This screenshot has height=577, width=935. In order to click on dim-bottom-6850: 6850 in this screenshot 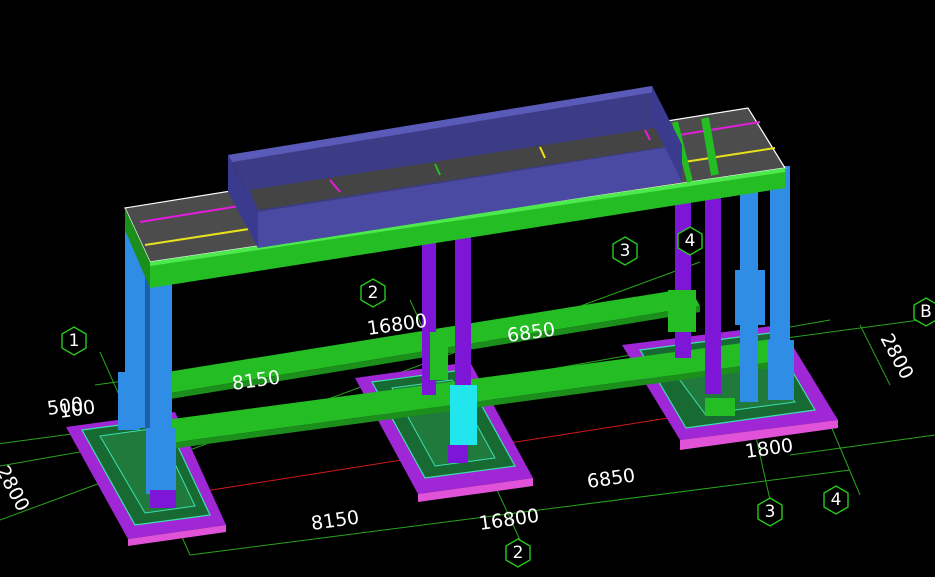, I will do `click(611, 478)`.